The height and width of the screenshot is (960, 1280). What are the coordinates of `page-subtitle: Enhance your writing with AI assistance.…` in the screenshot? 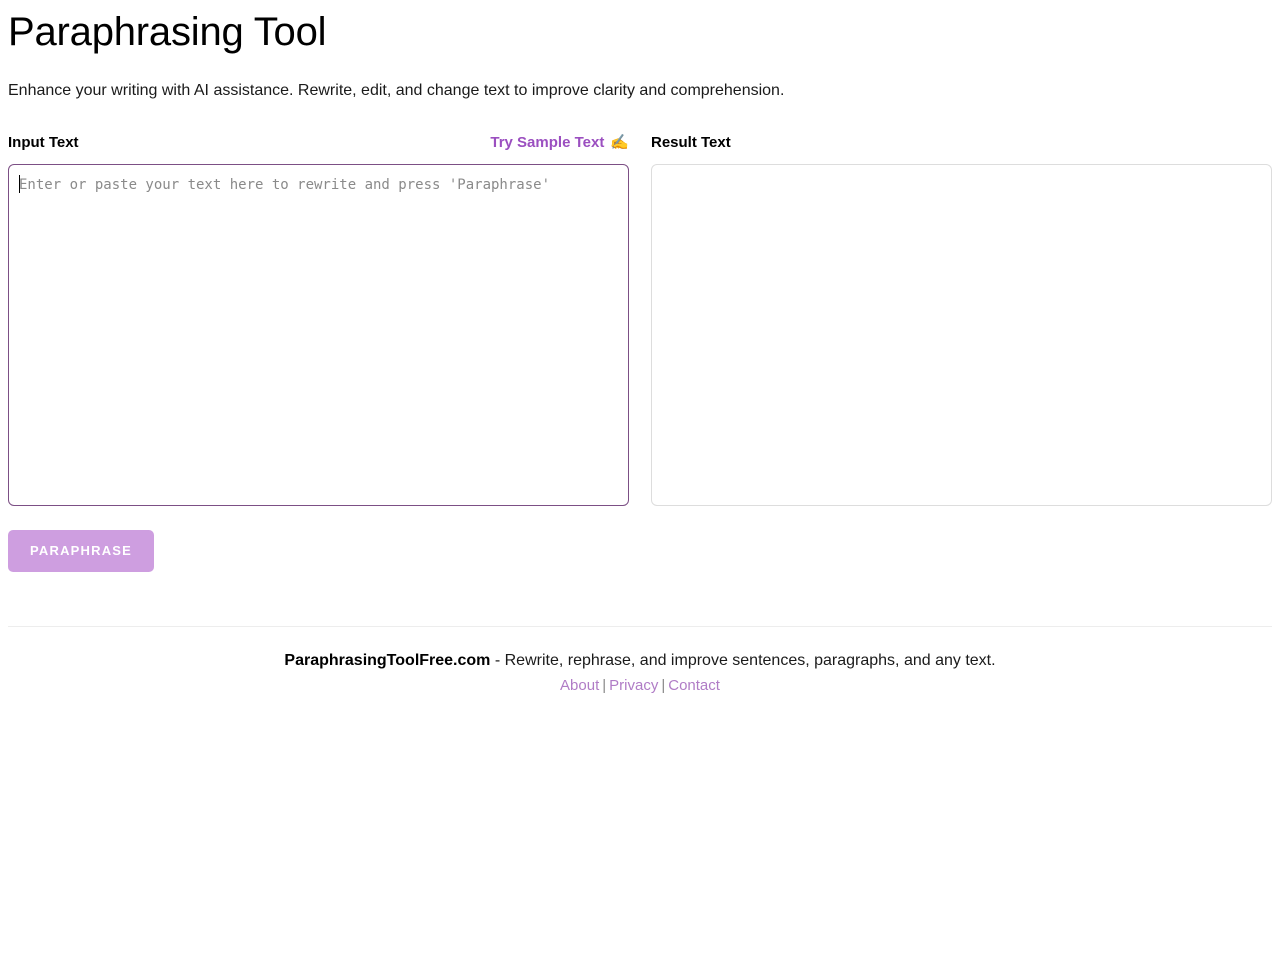 It's located at (396, 90).